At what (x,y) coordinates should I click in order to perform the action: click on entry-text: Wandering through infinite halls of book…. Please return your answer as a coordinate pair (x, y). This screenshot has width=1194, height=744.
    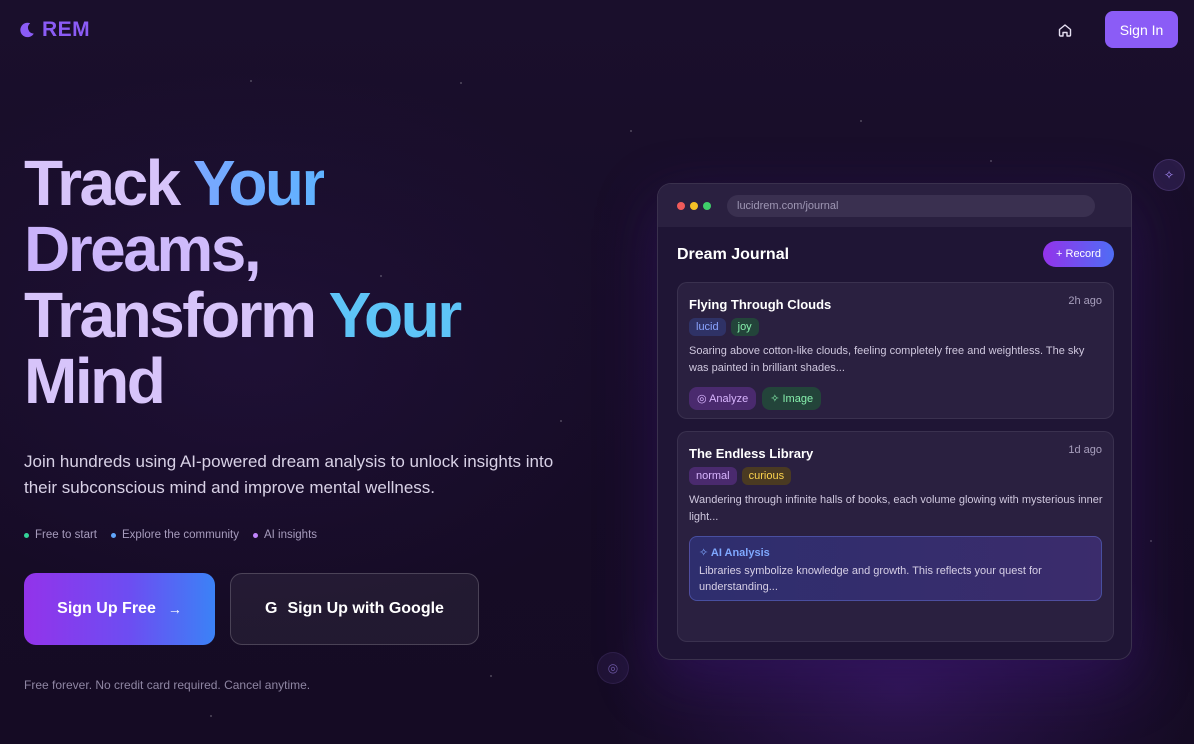
    Looking at the image, I should click on (896, 508).